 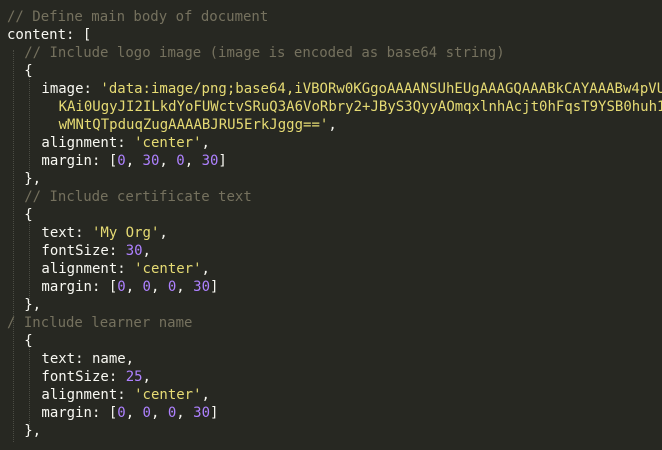 I want to click on code-string: 'My Org', so click(x=125, y=233).